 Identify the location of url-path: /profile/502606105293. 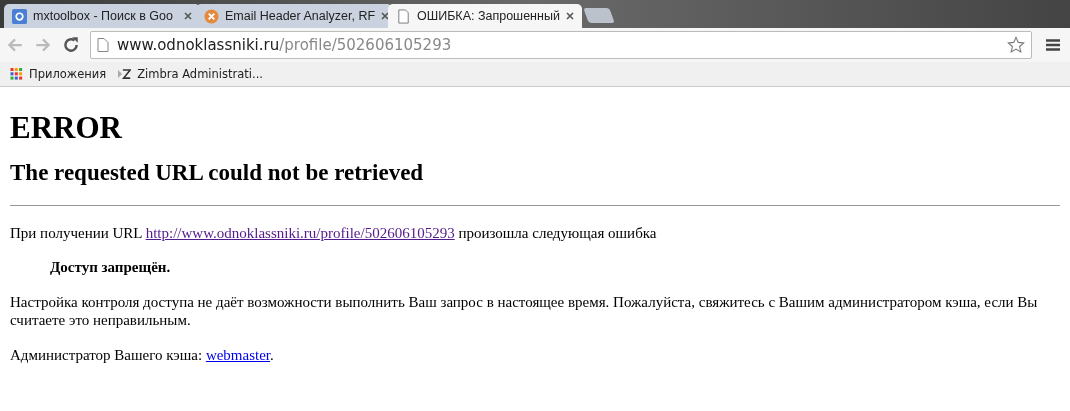
(366, 45).